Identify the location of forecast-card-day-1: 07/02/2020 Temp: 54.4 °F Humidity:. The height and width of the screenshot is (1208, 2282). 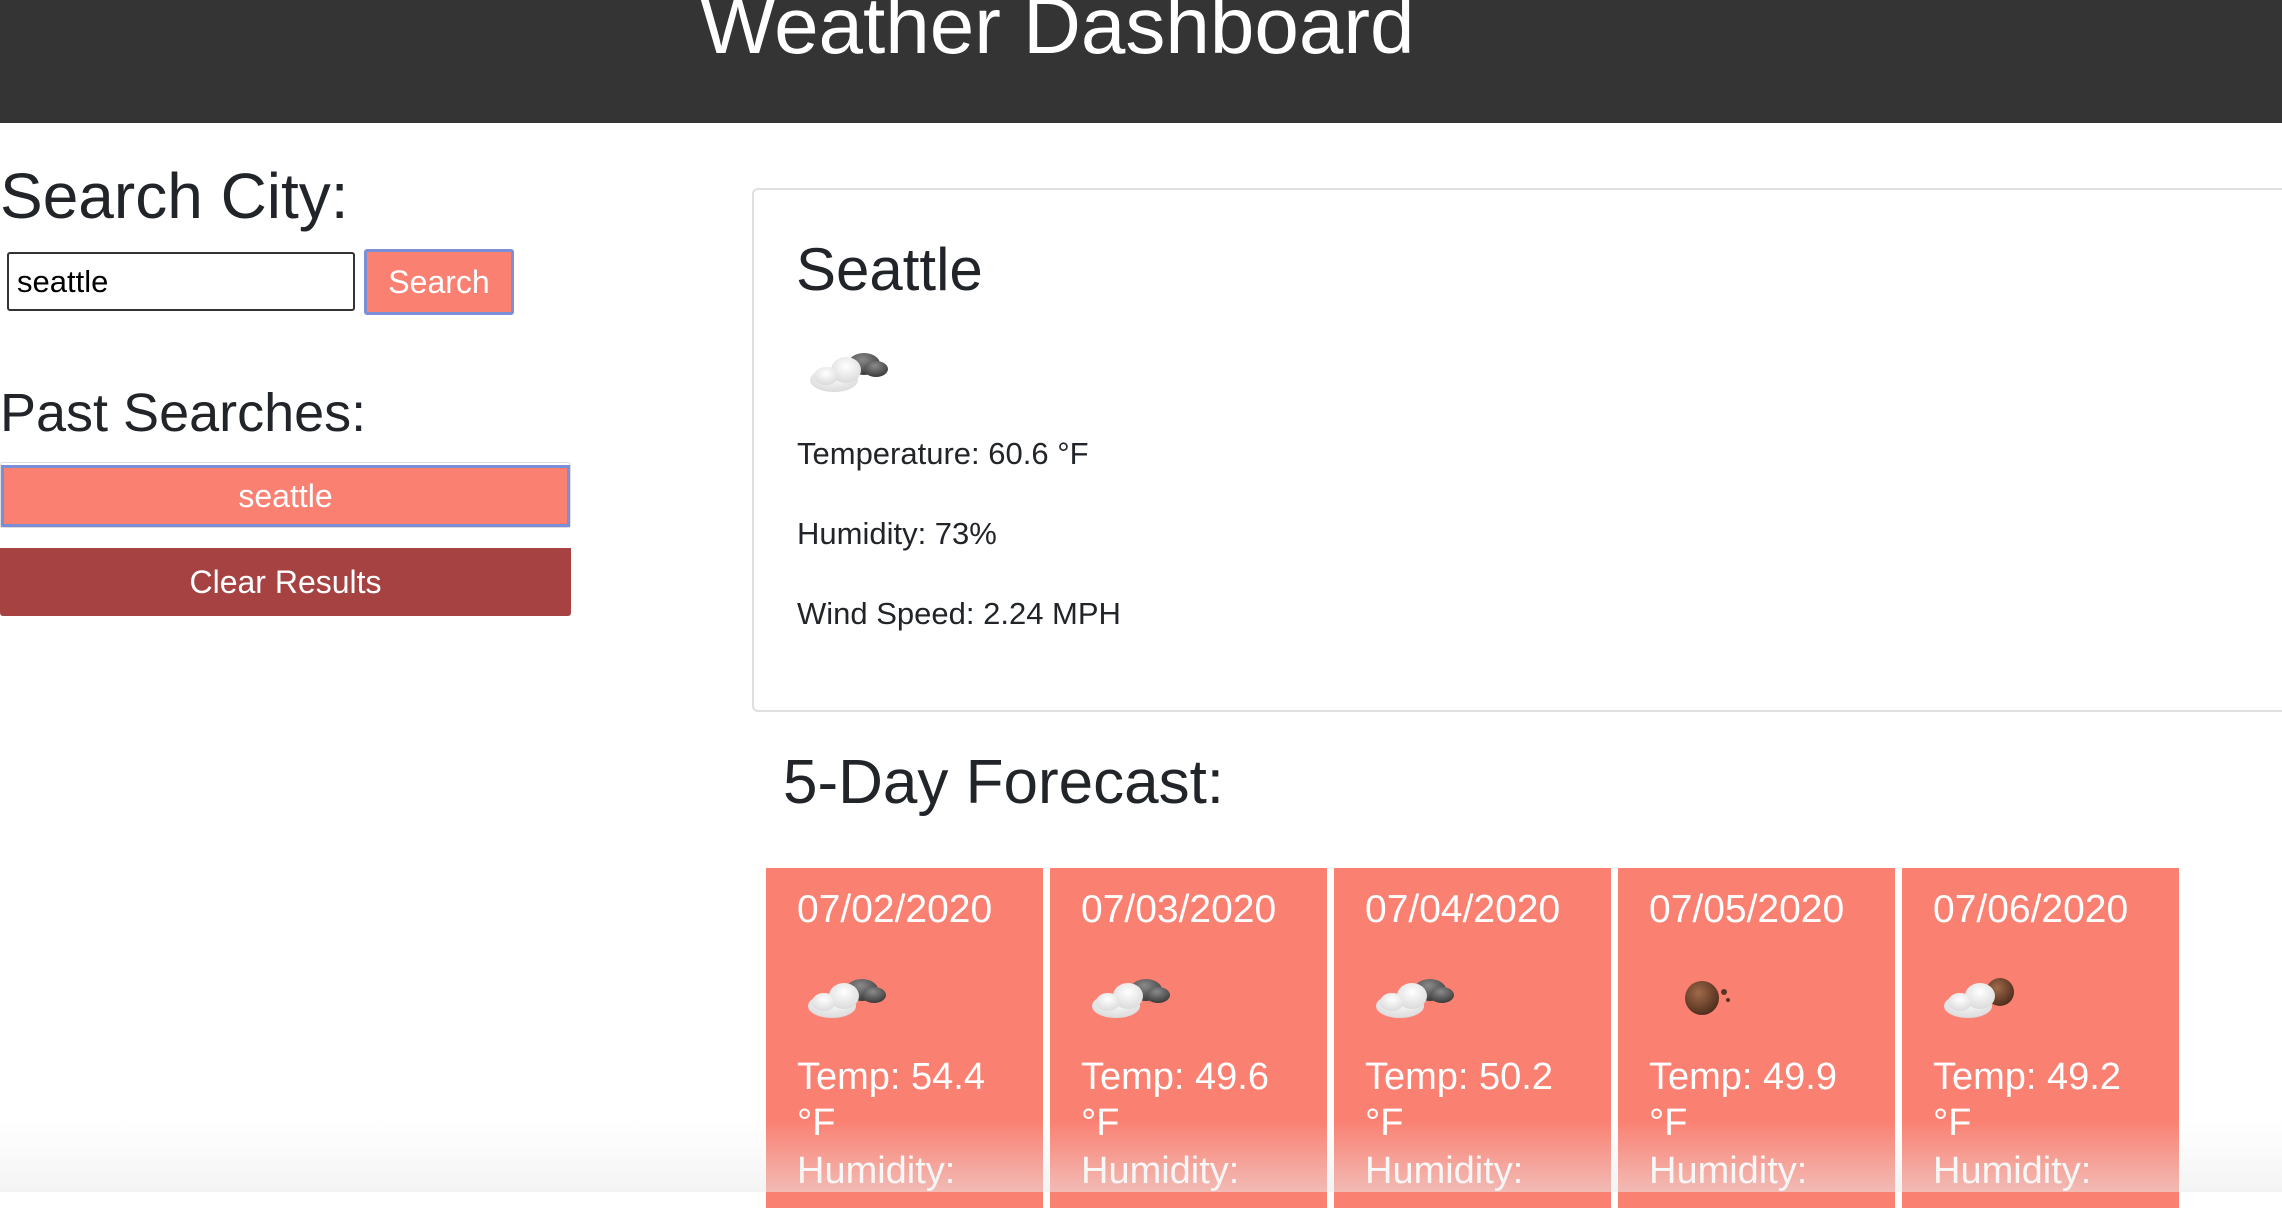
(904, 1038).